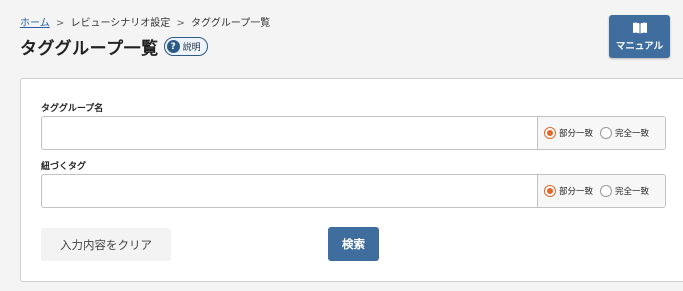 The width and height of the screenshot is (683, 291). Describe the element at coordinates (35, 23) in the screenshot. I see `breadcrumb-home-link: ホーム` at that location.